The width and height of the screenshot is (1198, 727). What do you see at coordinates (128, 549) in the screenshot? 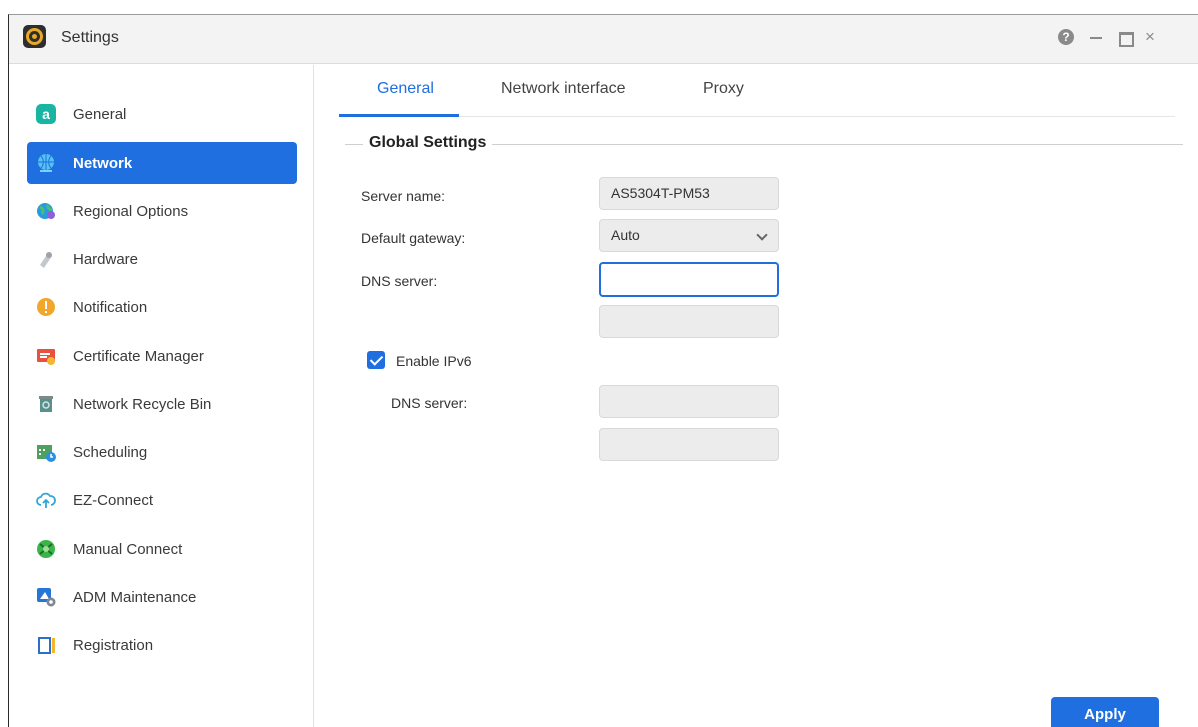
I see `sidebar-item-label: Manual Connect` at bounding box center [128, 549].